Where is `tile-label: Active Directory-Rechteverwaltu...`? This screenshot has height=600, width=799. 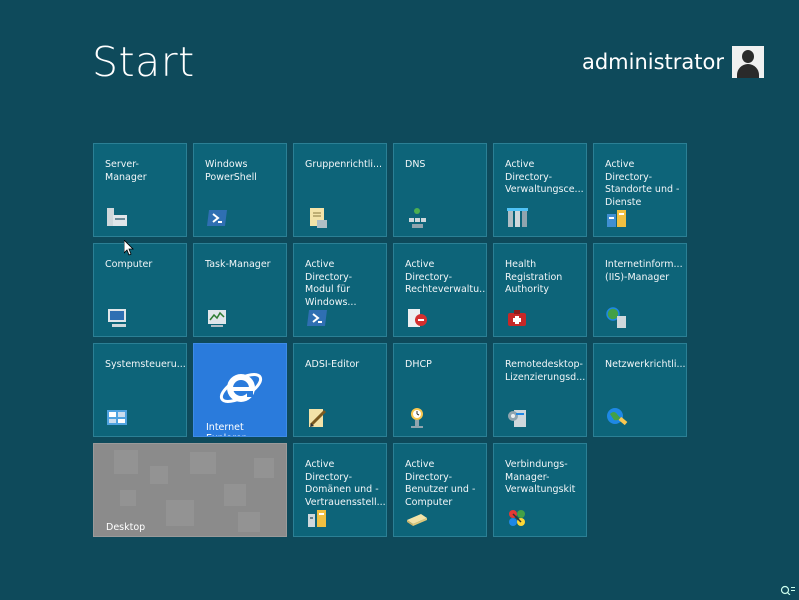 tile-label: Active Directory-Rechteverwaltu... is located at coordinates (446, 277).